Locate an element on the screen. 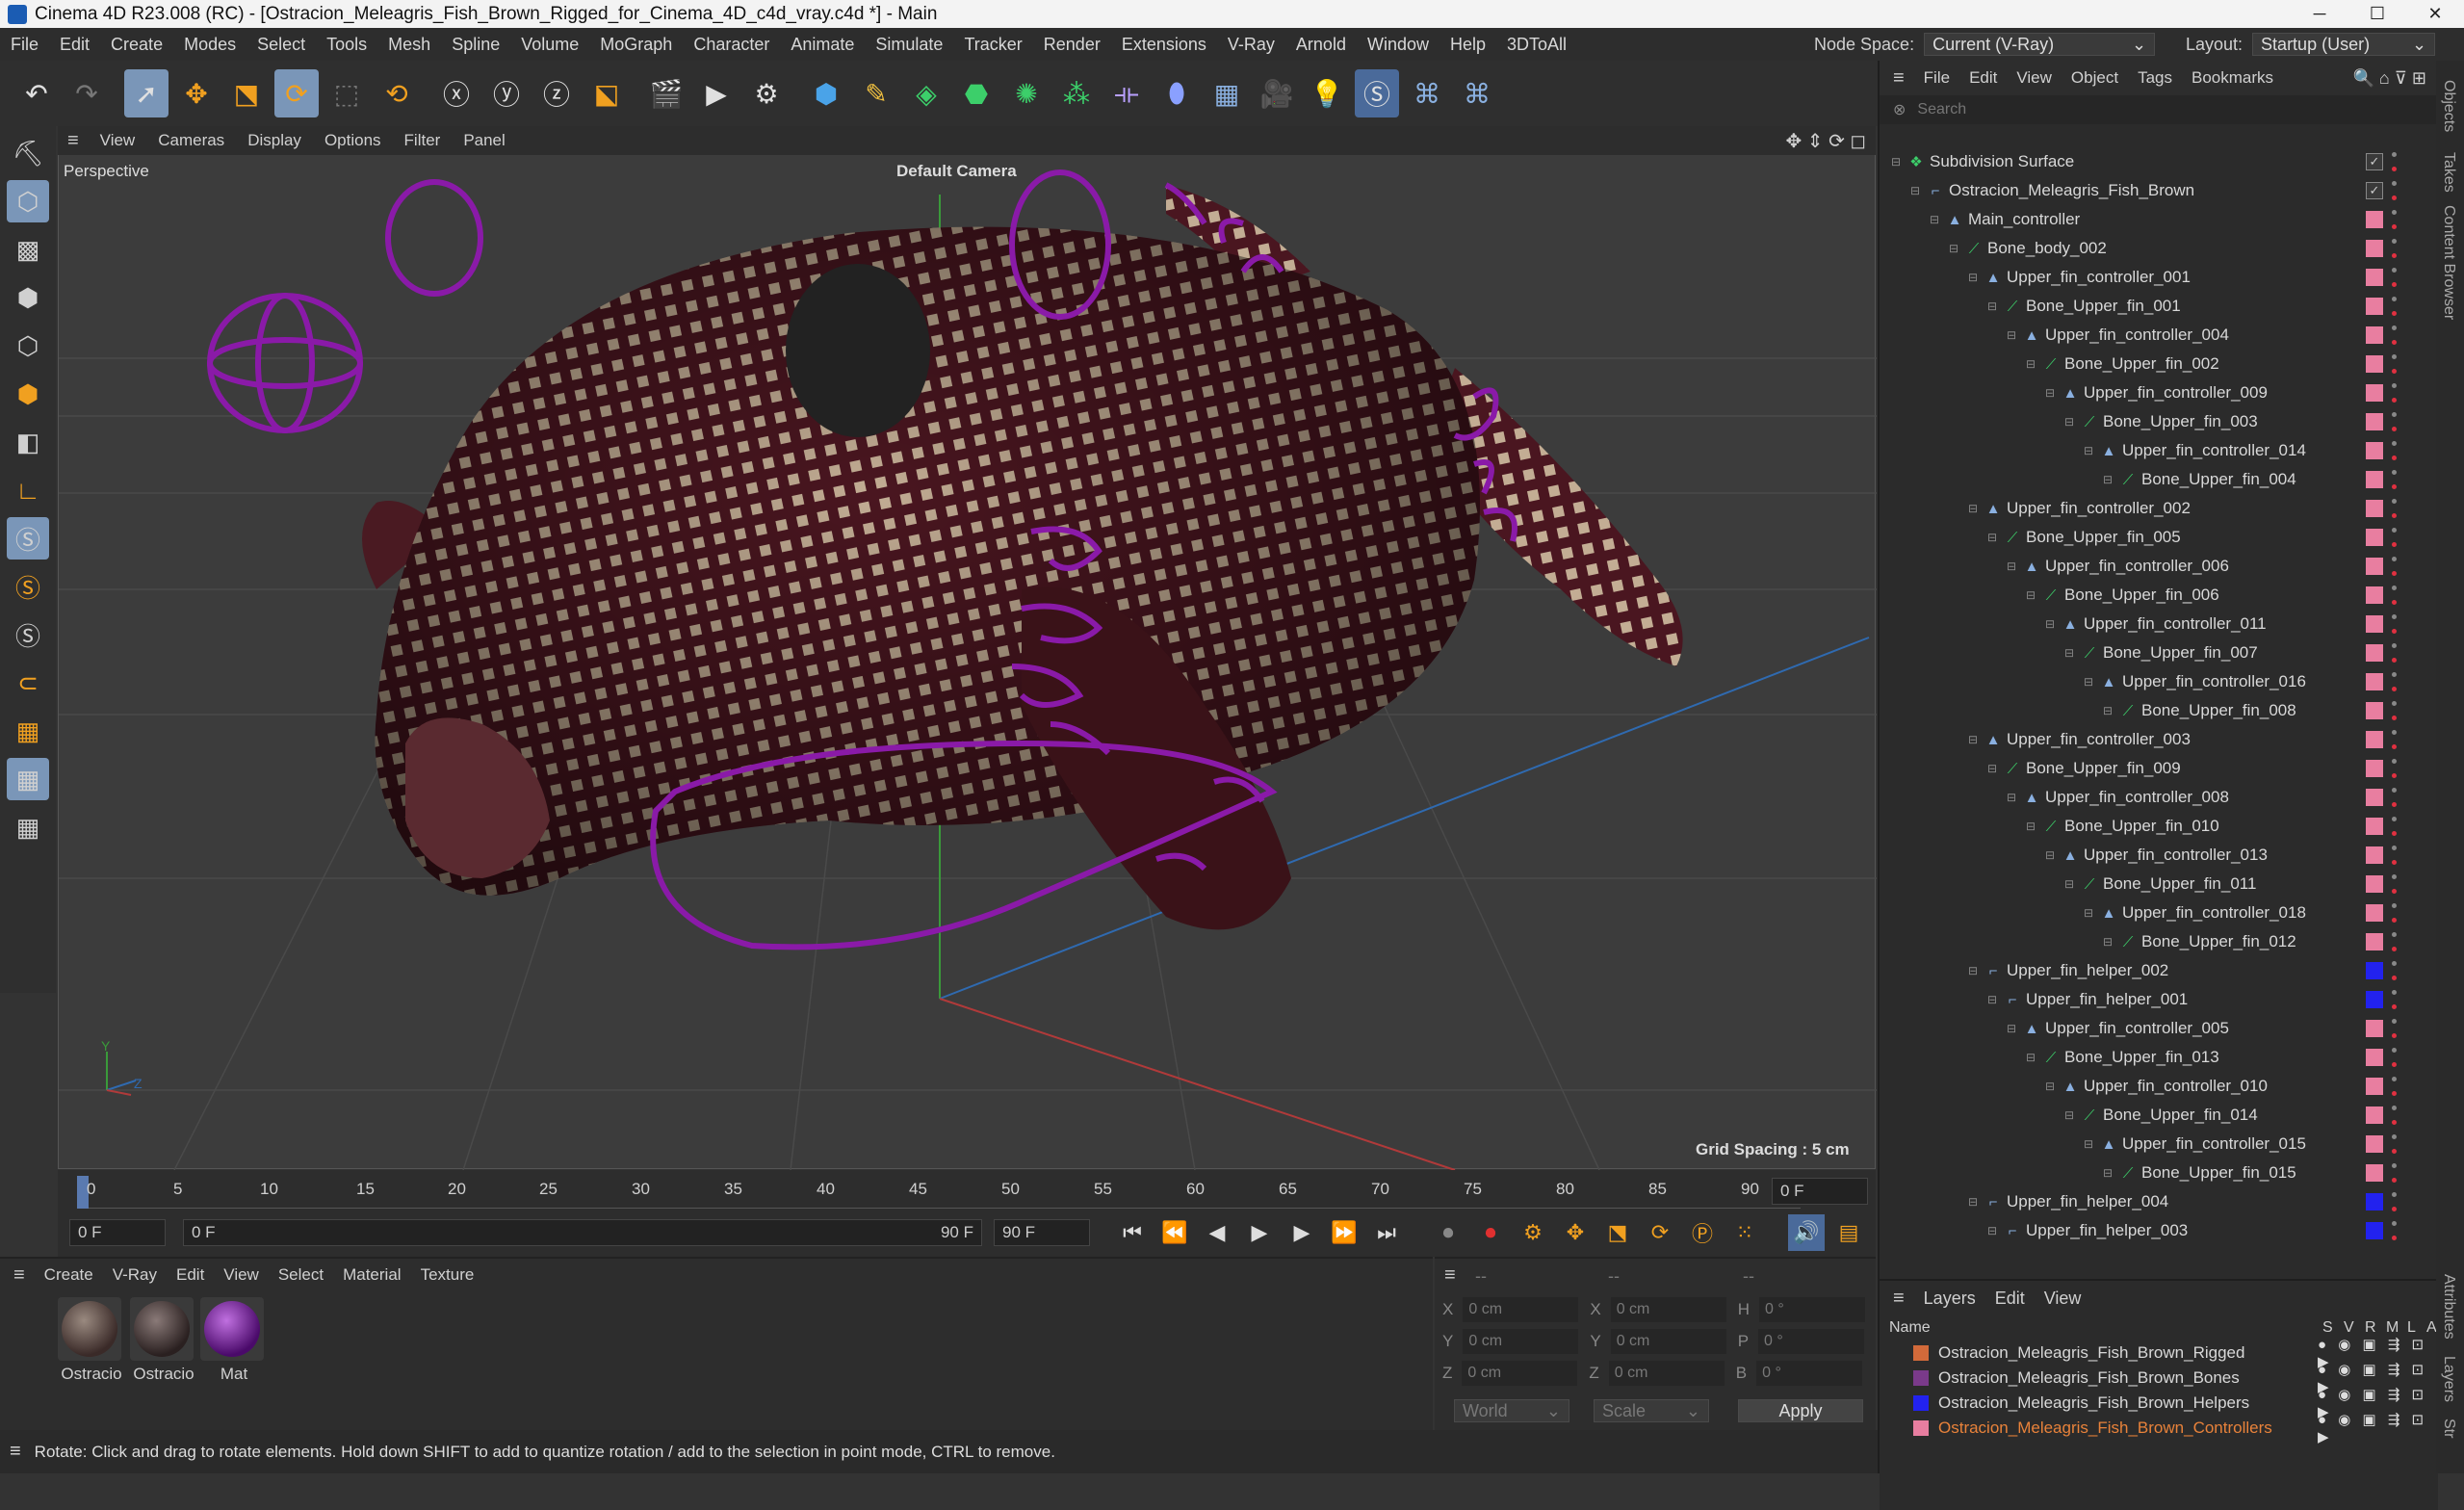 The width and height of the screenshot is (2464, 1510). layer-menu-edit: Edit is located at coordinates (2010, 1299).